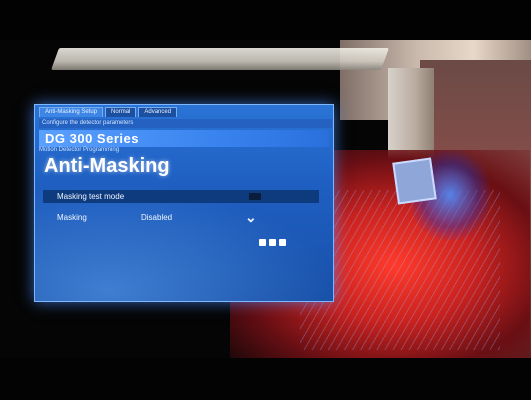  What do you see at coordinates (181, 217) in the screenshot?
I see `setting-row-masking: Masking Disabled` at bounding box center [181, 217].